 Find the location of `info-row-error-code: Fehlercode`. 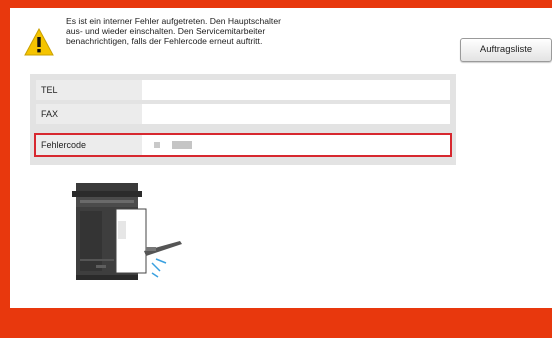

info-row-error-code: Fehlercode is located at coordinates (243, 145).